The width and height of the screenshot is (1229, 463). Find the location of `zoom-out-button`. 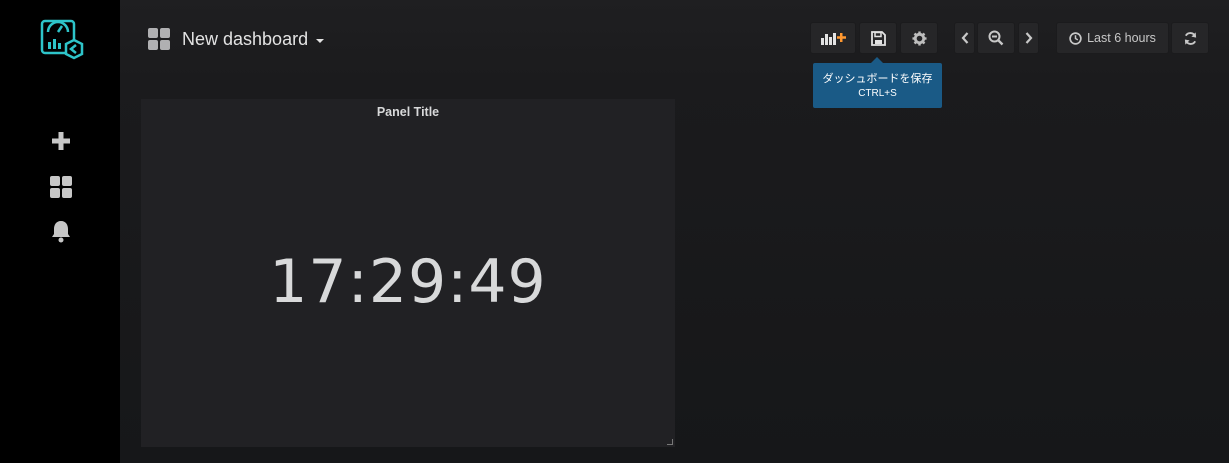

zoom-out-button is located at coordinates (996, 38).